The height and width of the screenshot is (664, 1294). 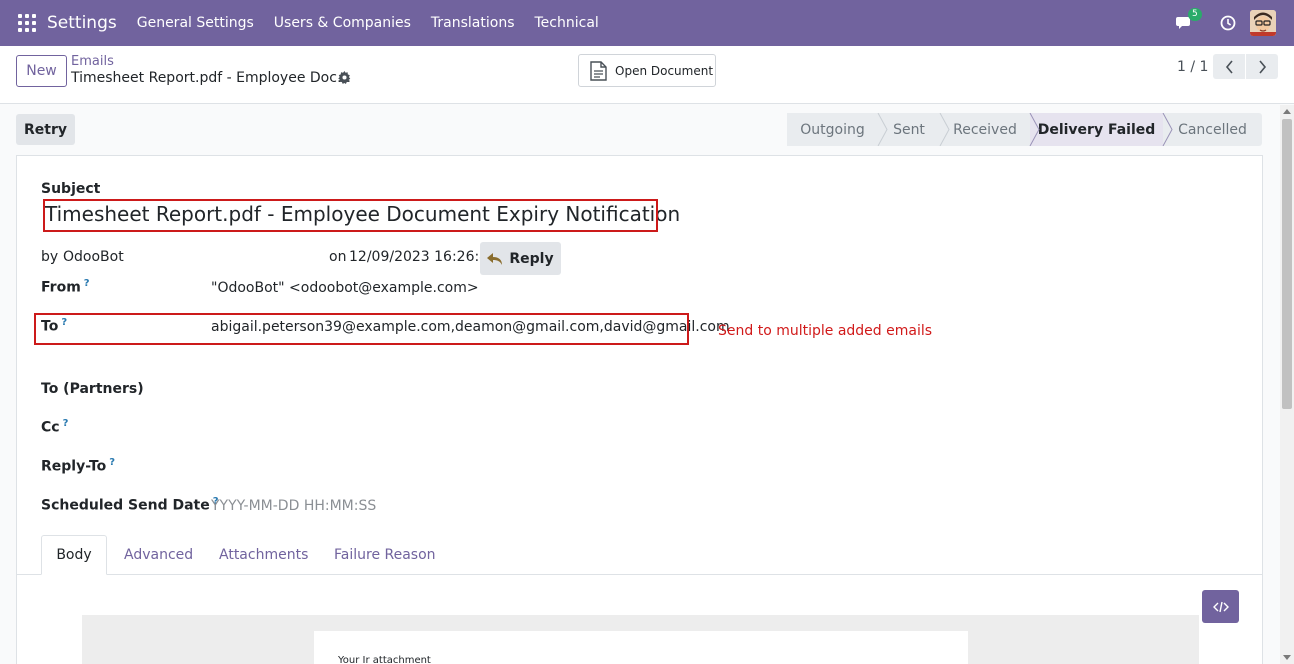 What do you see at coordinates (263, 555) in the screenshot?
I see `tab-attachments: Attachments` at bounding box center [263, 555].